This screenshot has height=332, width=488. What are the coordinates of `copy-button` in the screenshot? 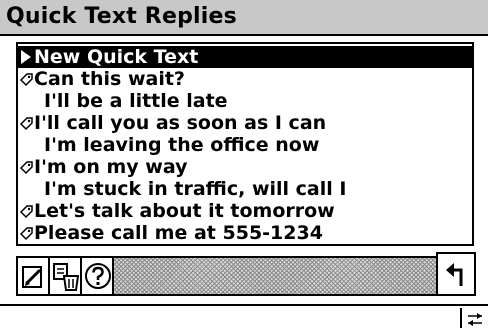 It's located at (66, 276).